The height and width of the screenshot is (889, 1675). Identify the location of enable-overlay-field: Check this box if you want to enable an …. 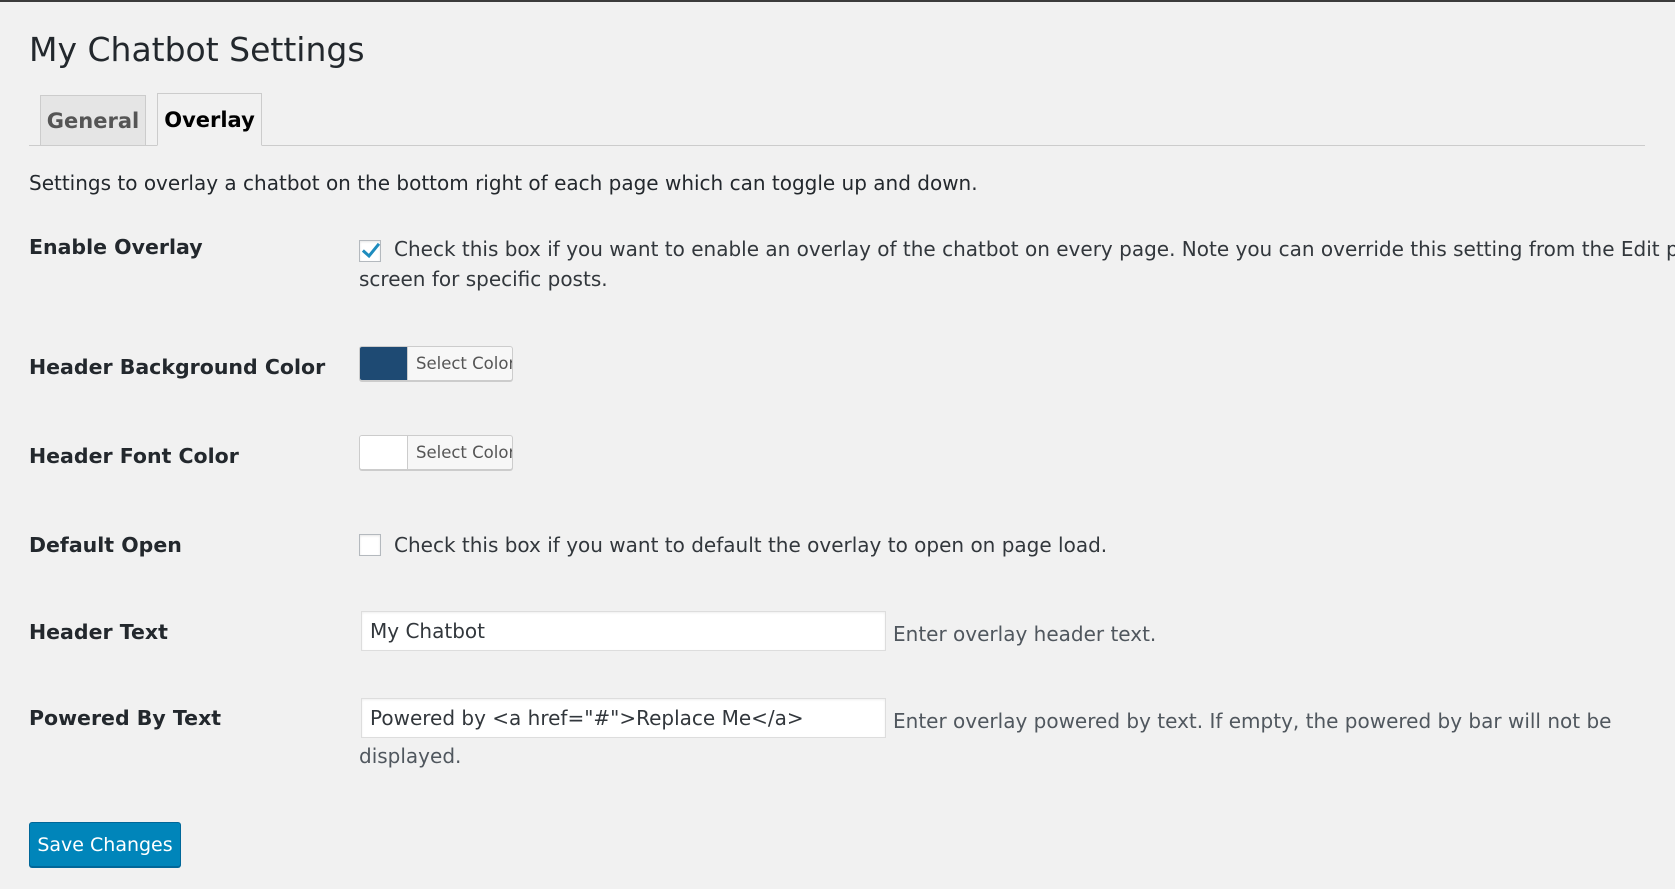
(1017, 265).